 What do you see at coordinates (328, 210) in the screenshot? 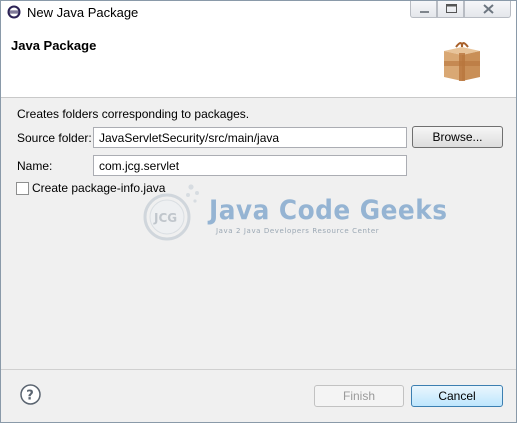
I see `watermark-title: Java Code Geeks` at bounding box center [328, 210].